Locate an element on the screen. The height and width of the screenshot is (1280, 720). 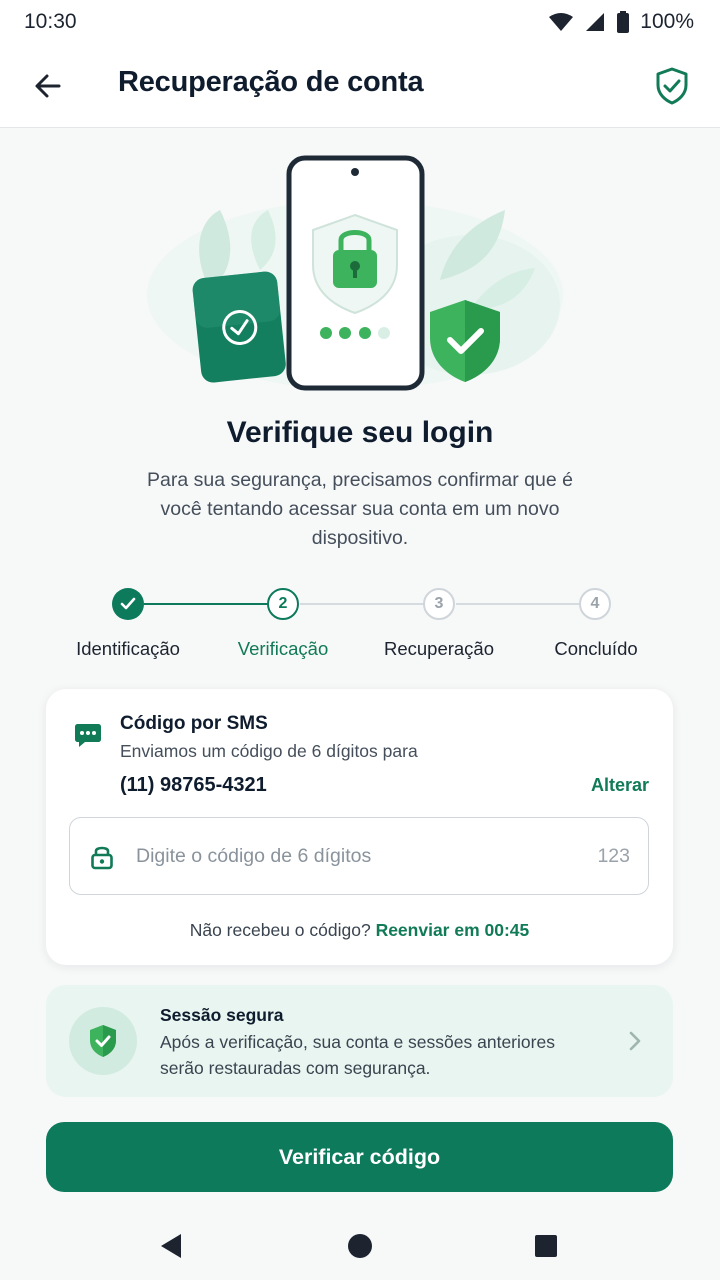
check-icon is located at coordinates (128, 603).